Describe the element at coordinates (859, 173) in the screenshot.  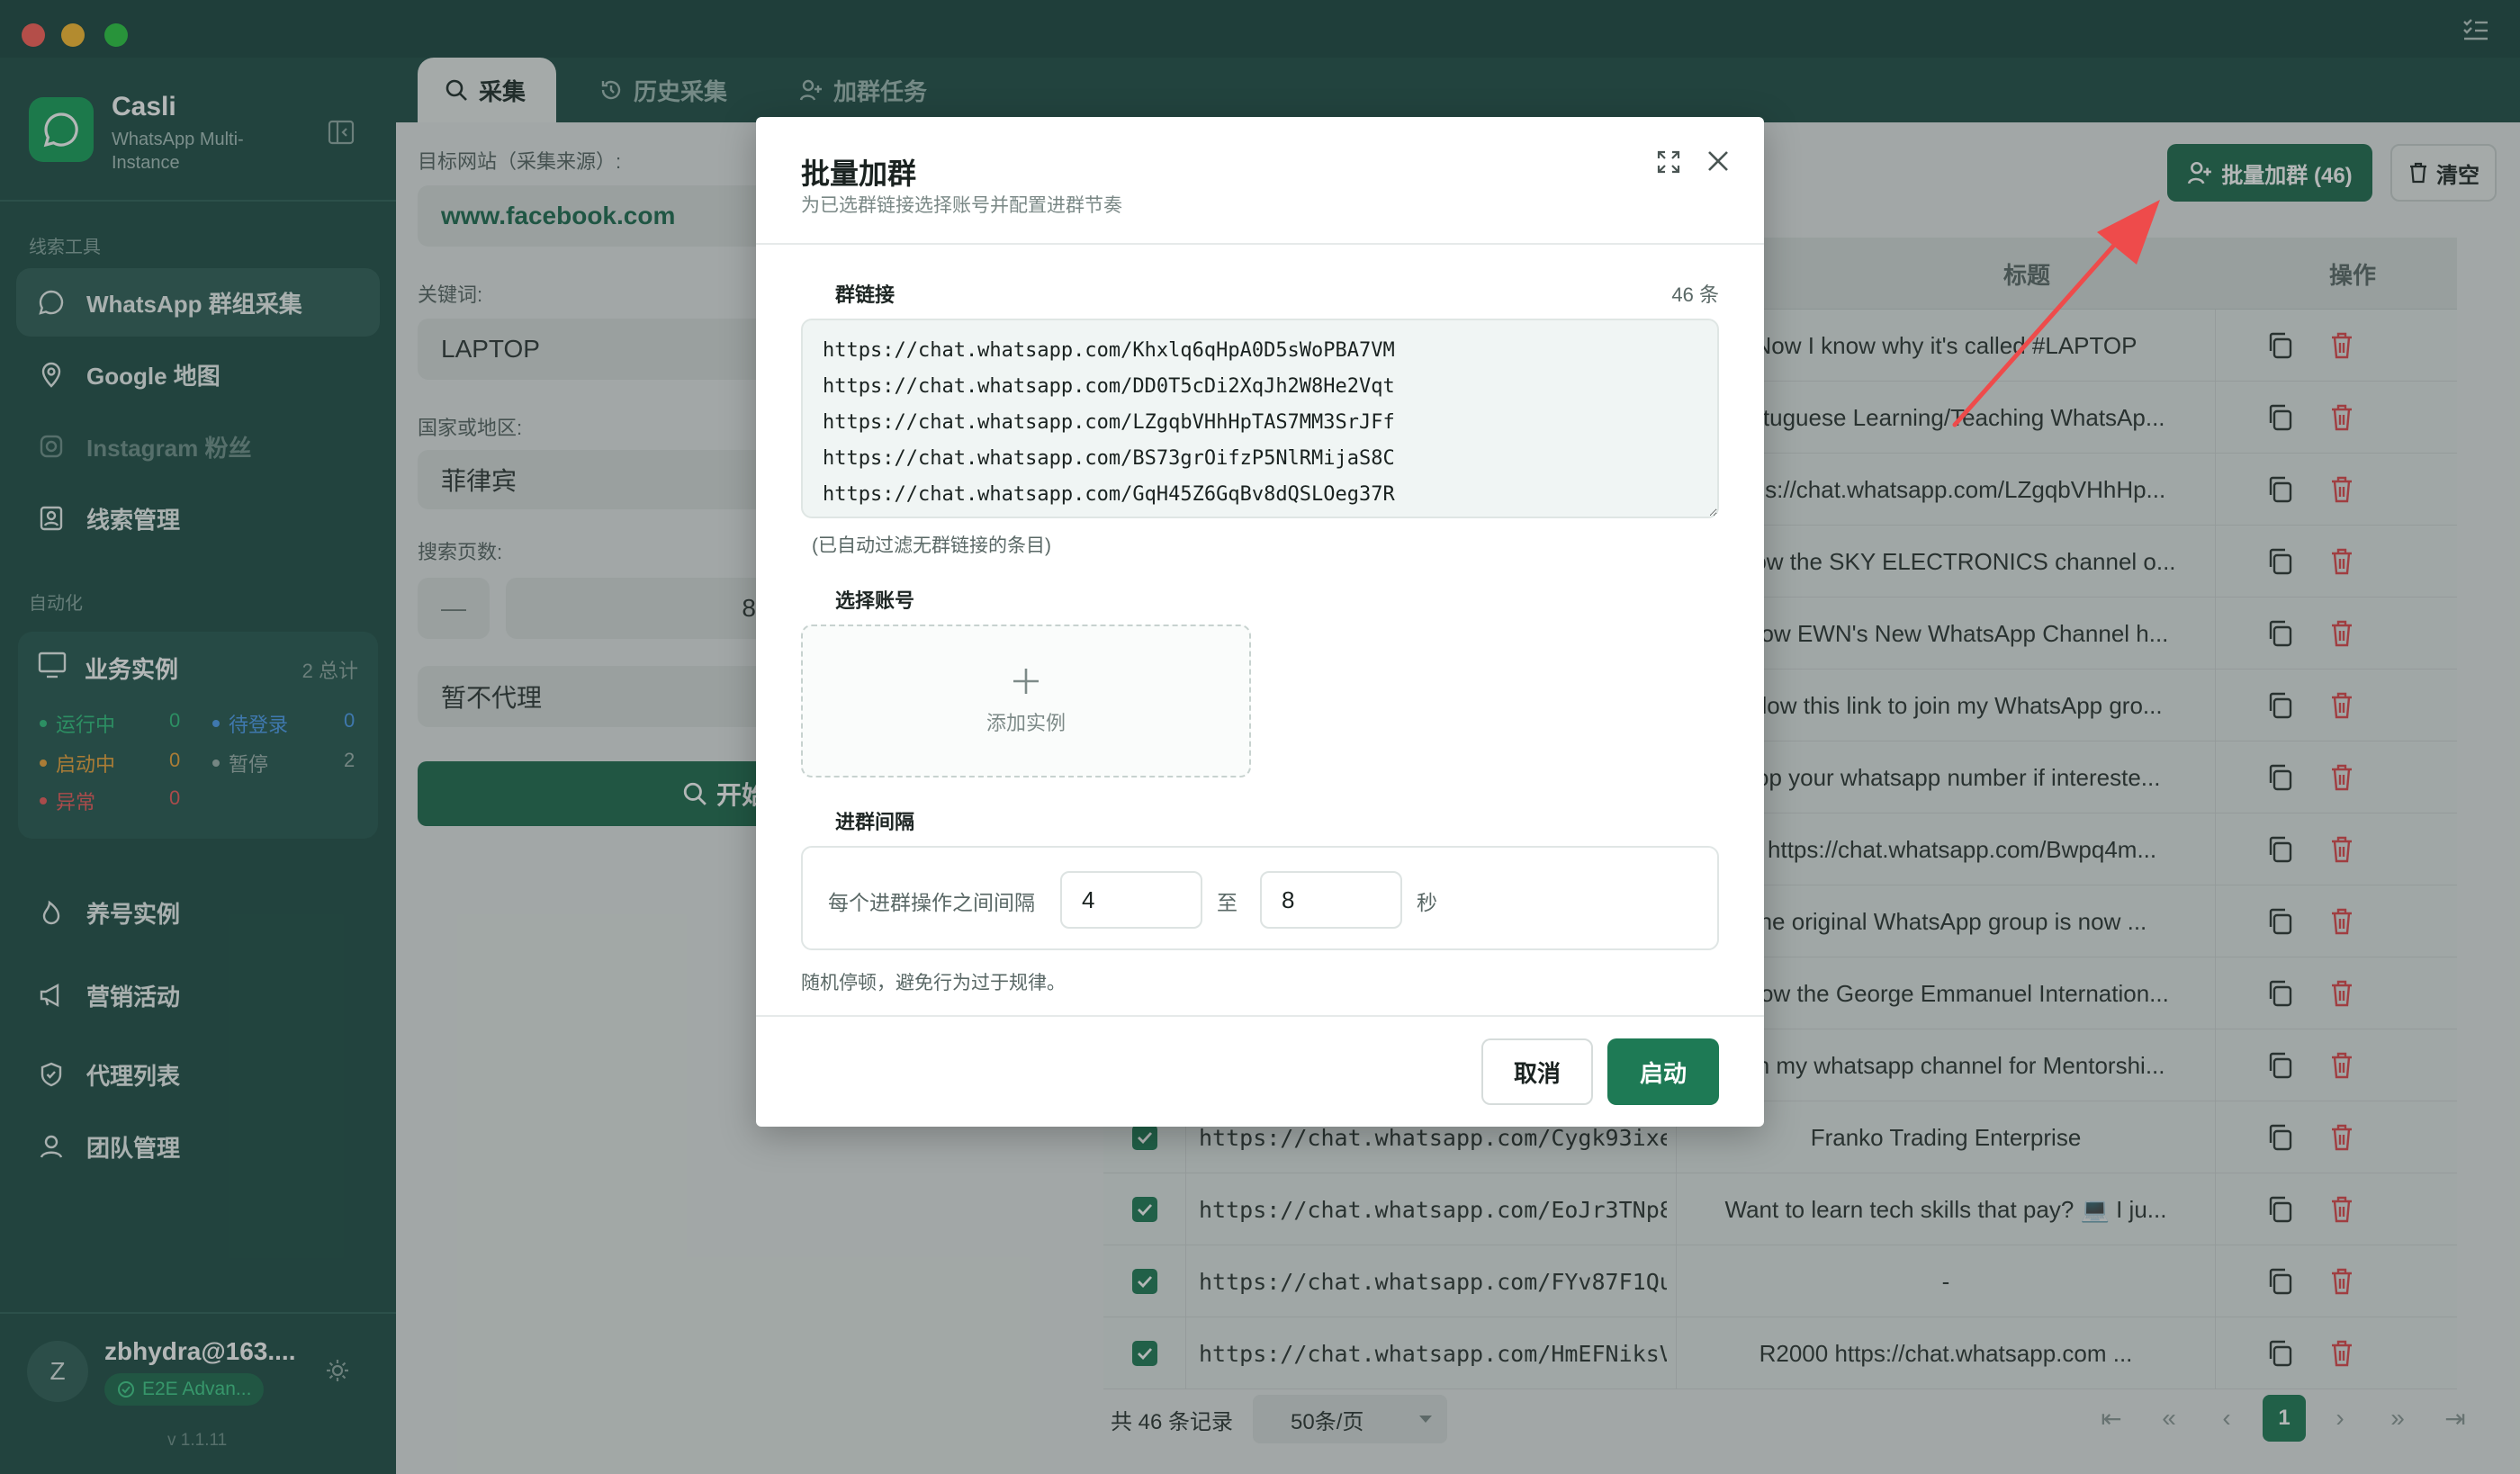
I see `modal-title: 批量加群` at that location.